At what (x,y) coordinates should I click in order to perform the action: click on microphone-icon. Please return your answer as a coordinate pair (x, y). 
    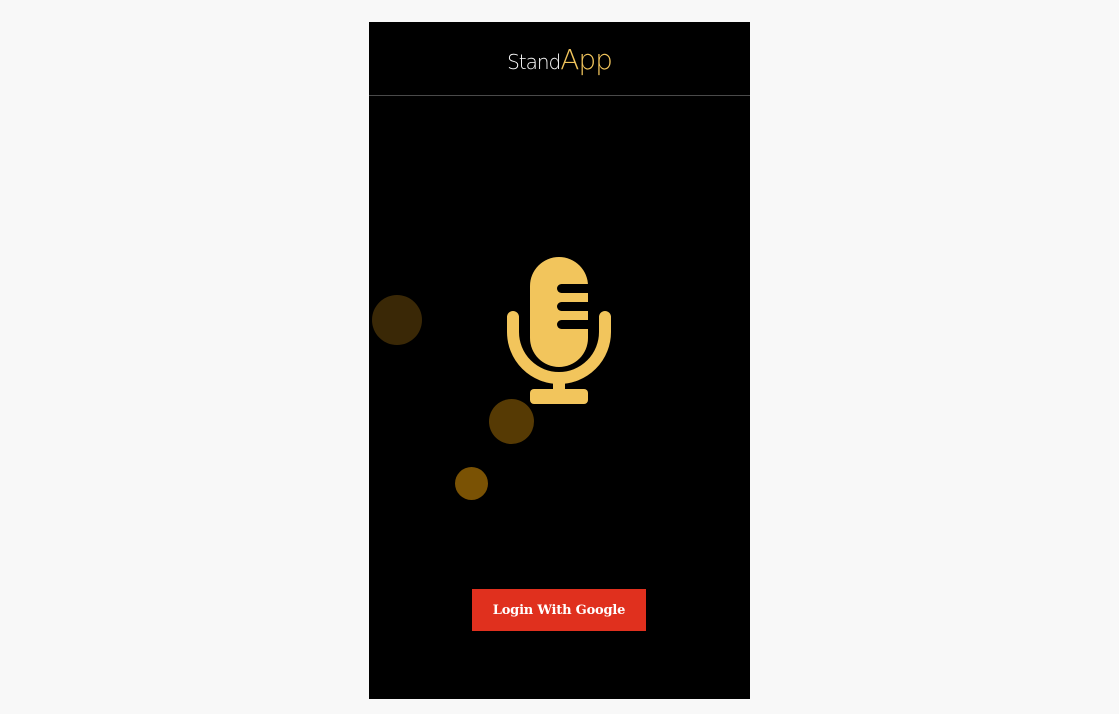
    Looking at the image, I should click on (559, 330).